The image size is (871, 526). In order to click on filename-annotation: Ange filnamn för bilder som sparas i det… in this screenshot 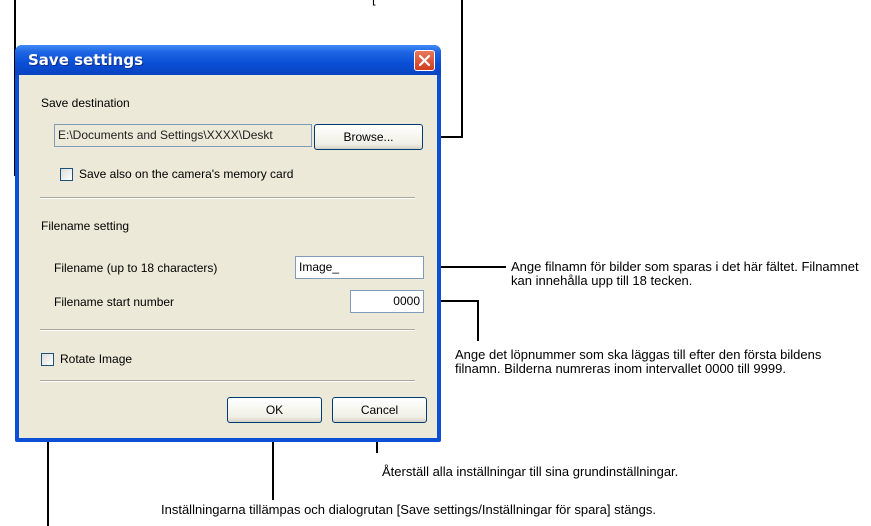, I will do `click(685, 273)`.